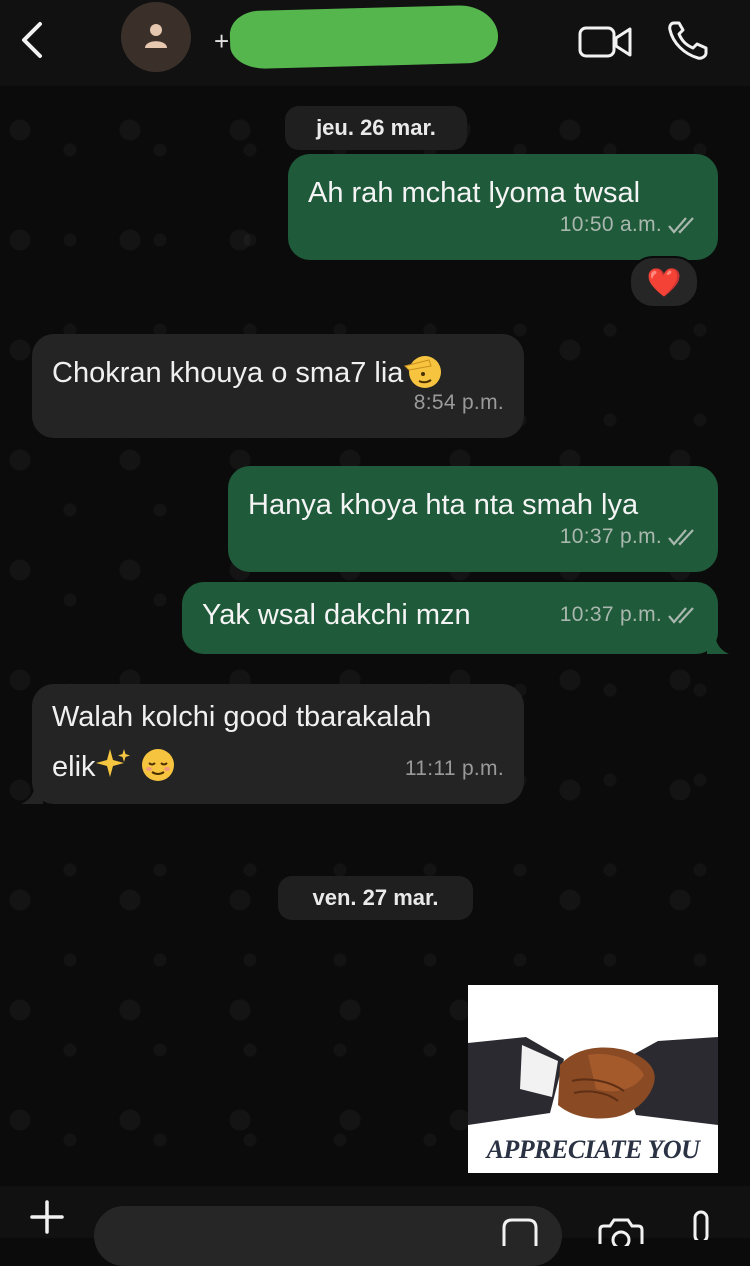 The image size is (750, 1266). I want to click on chevron-left-icon, so click(34, 40).